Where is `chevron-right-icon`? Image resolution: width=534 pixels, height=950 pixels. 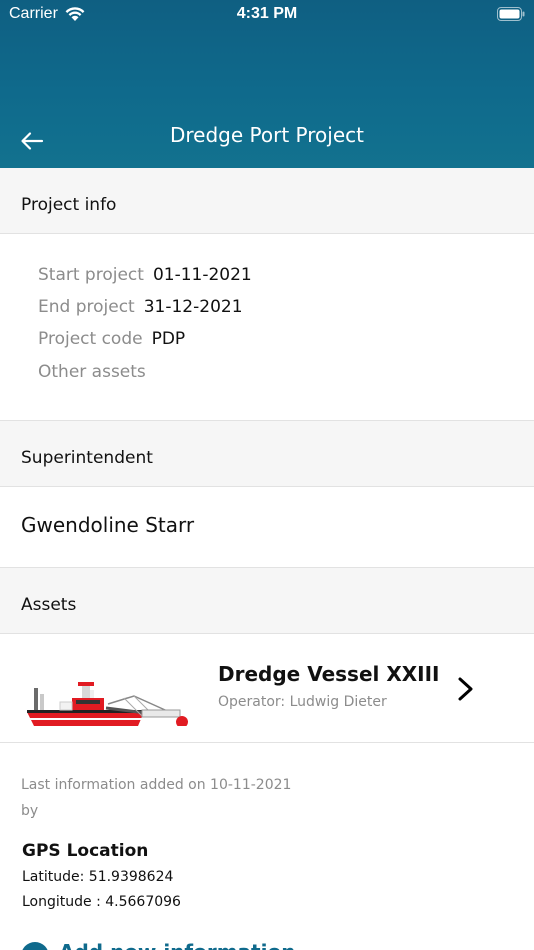
chevron-right-icon is located at coordinates (465, 689).